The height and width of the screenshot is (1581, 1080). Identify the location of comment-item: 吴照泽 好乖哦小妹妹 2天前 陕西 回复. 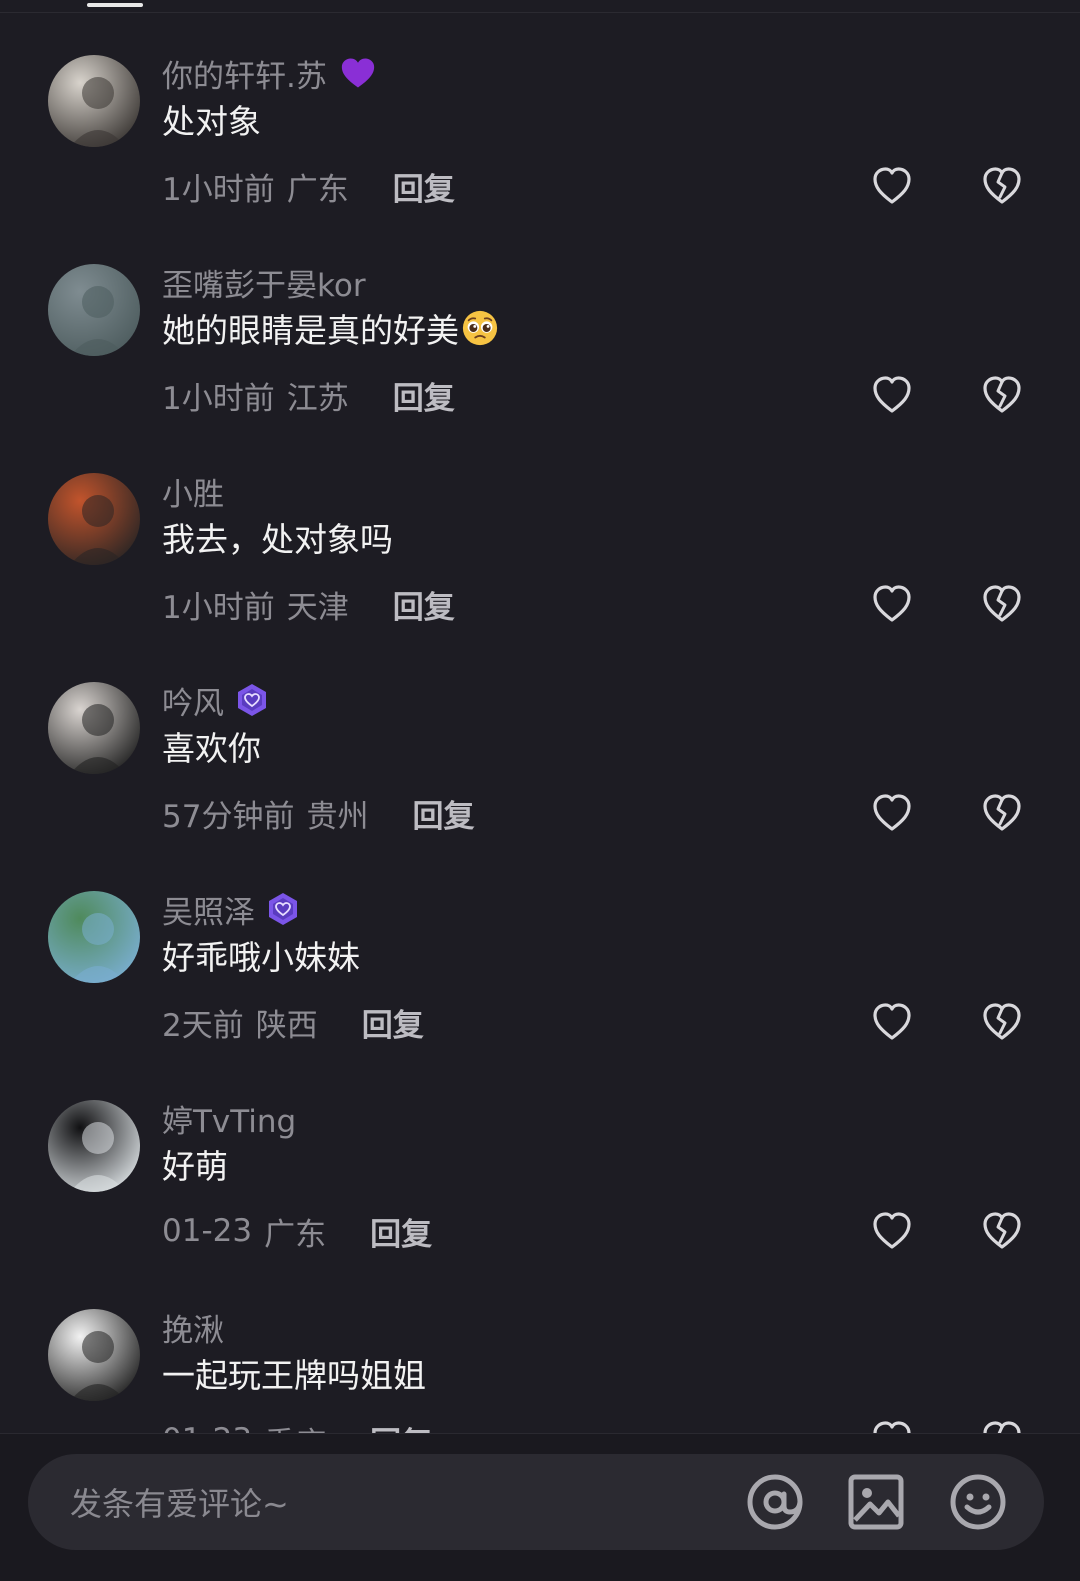
(540, 941).